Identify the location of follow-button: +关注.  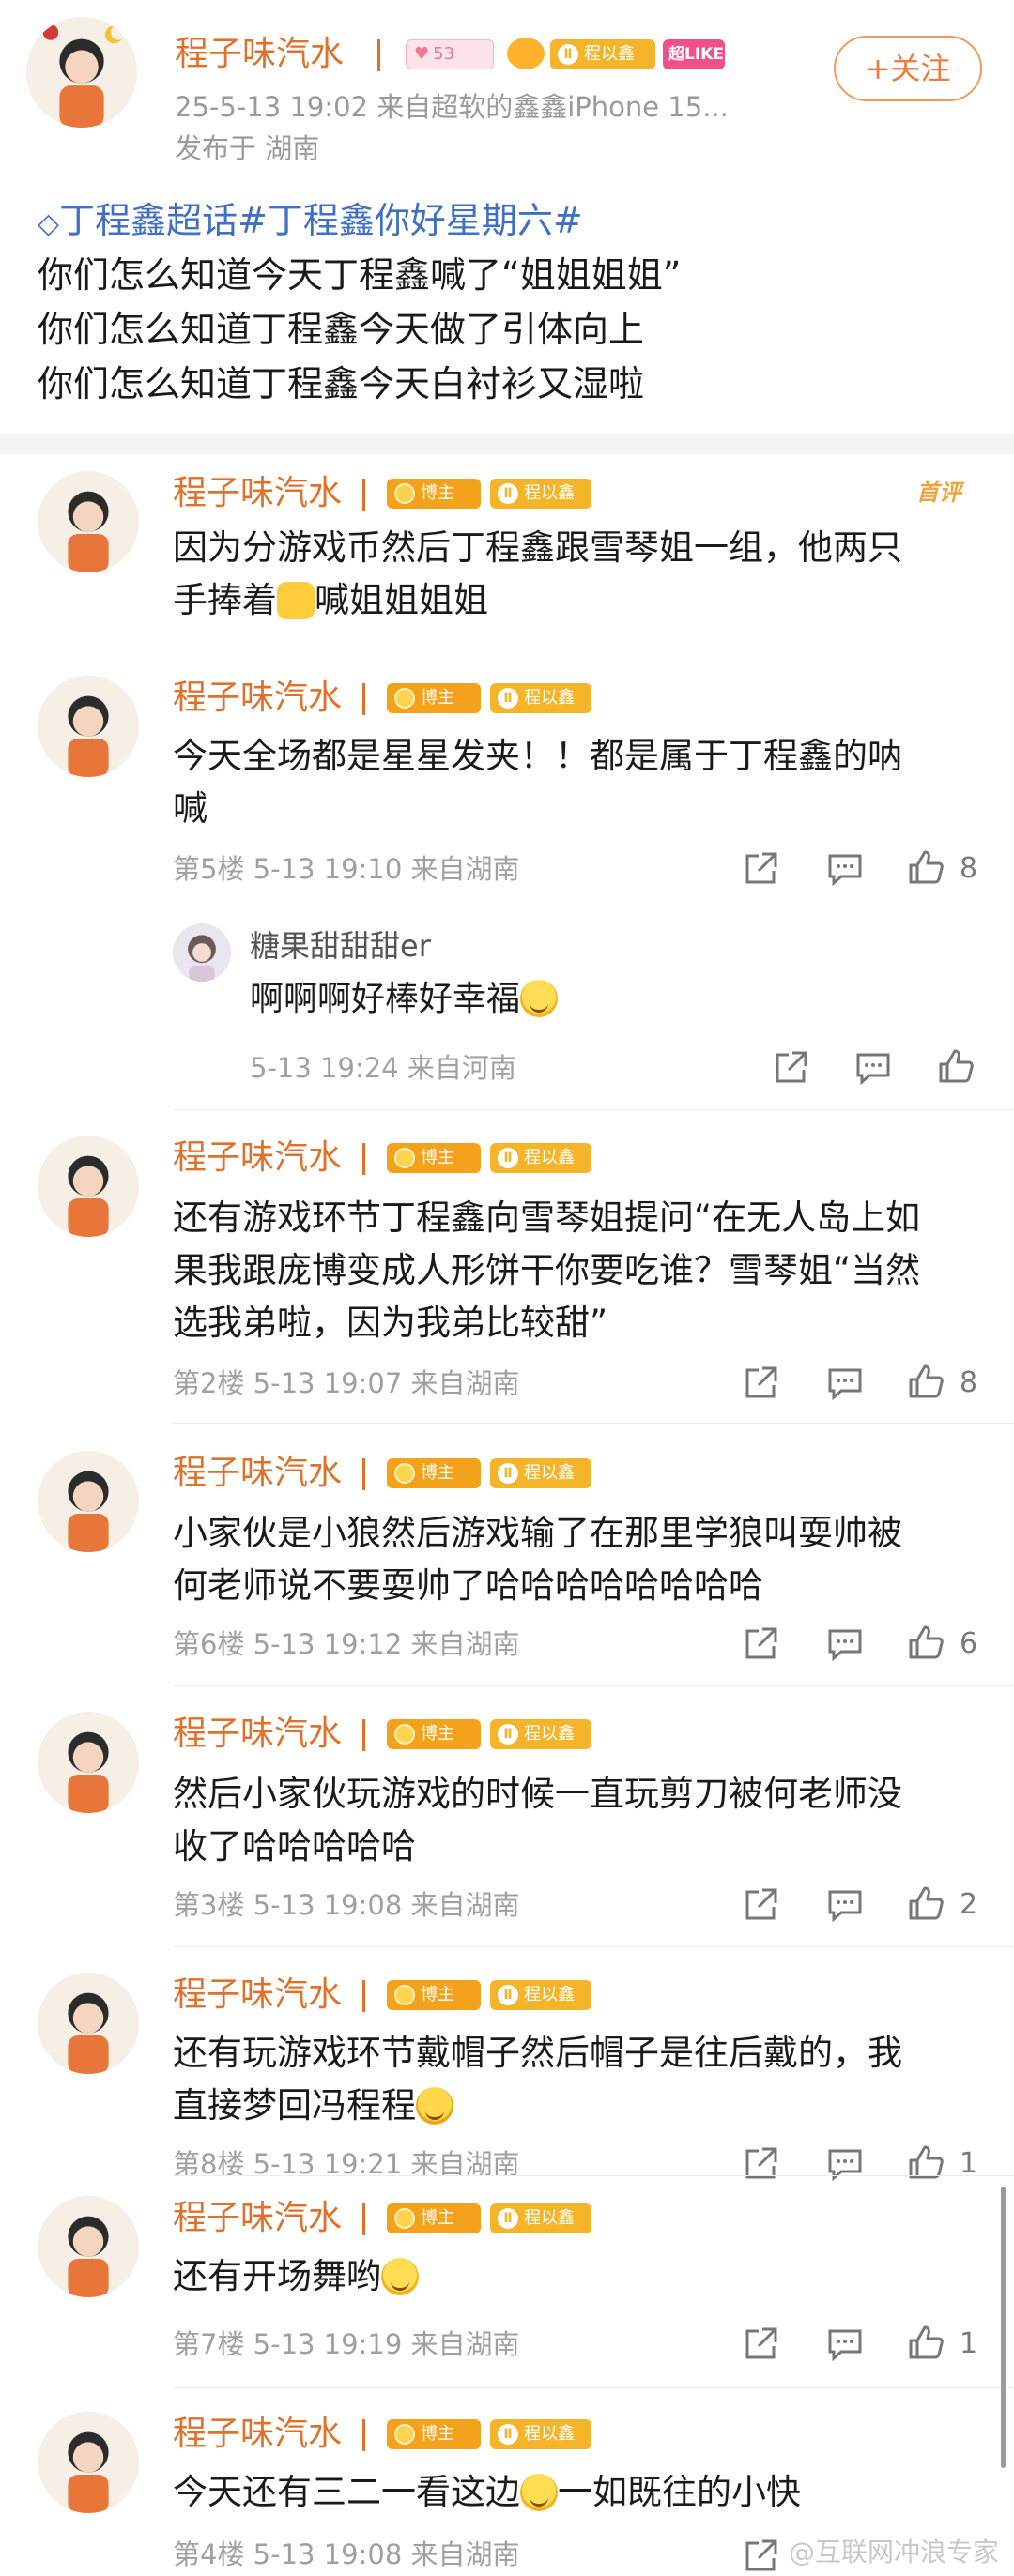
(908, 68).